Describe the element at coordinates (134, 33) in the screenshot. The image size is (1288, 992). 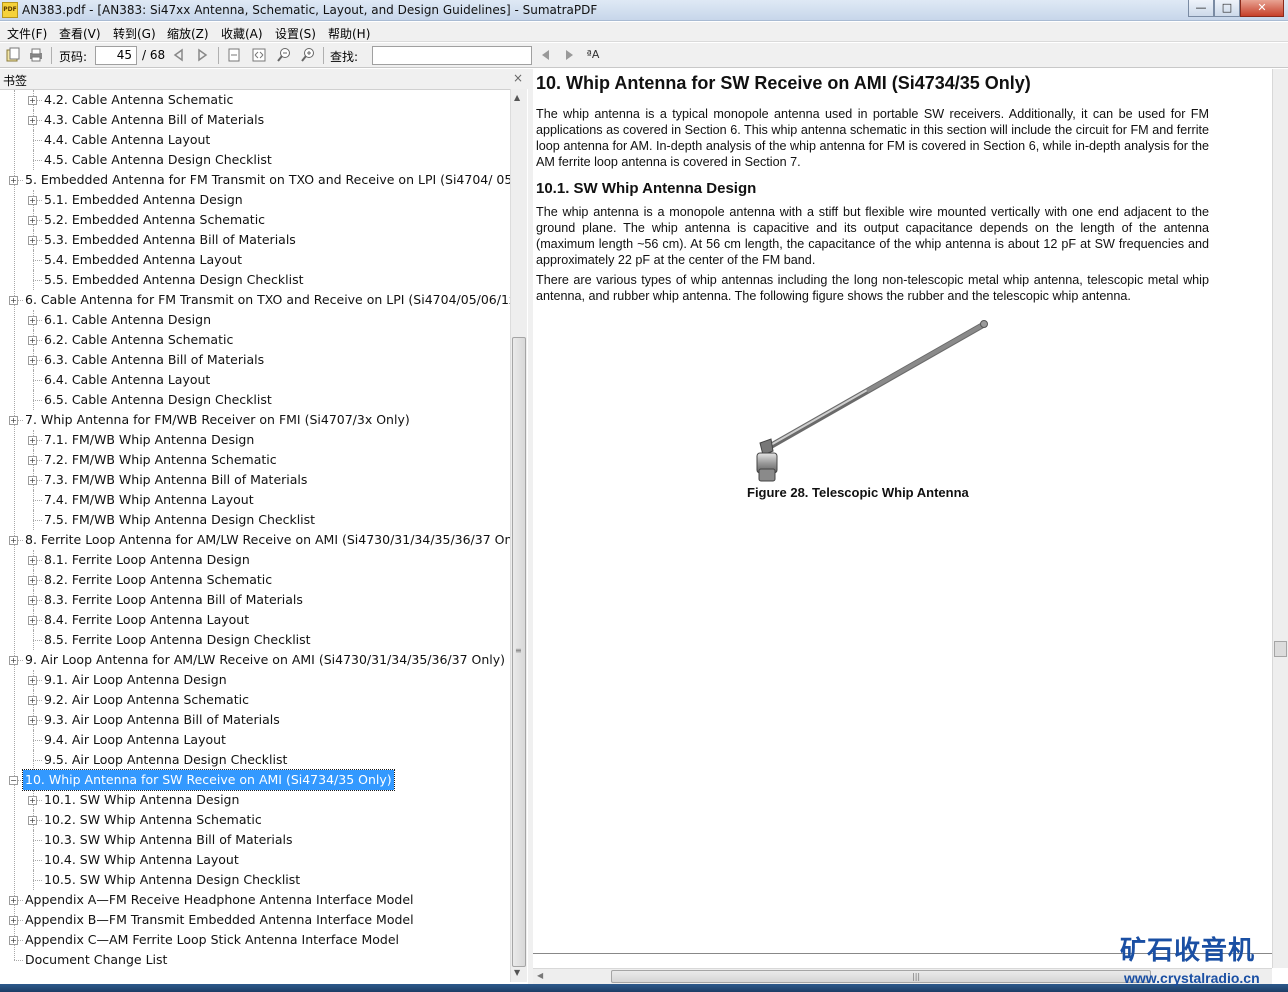
I see `menu-goto: 转到(G)` at that location.